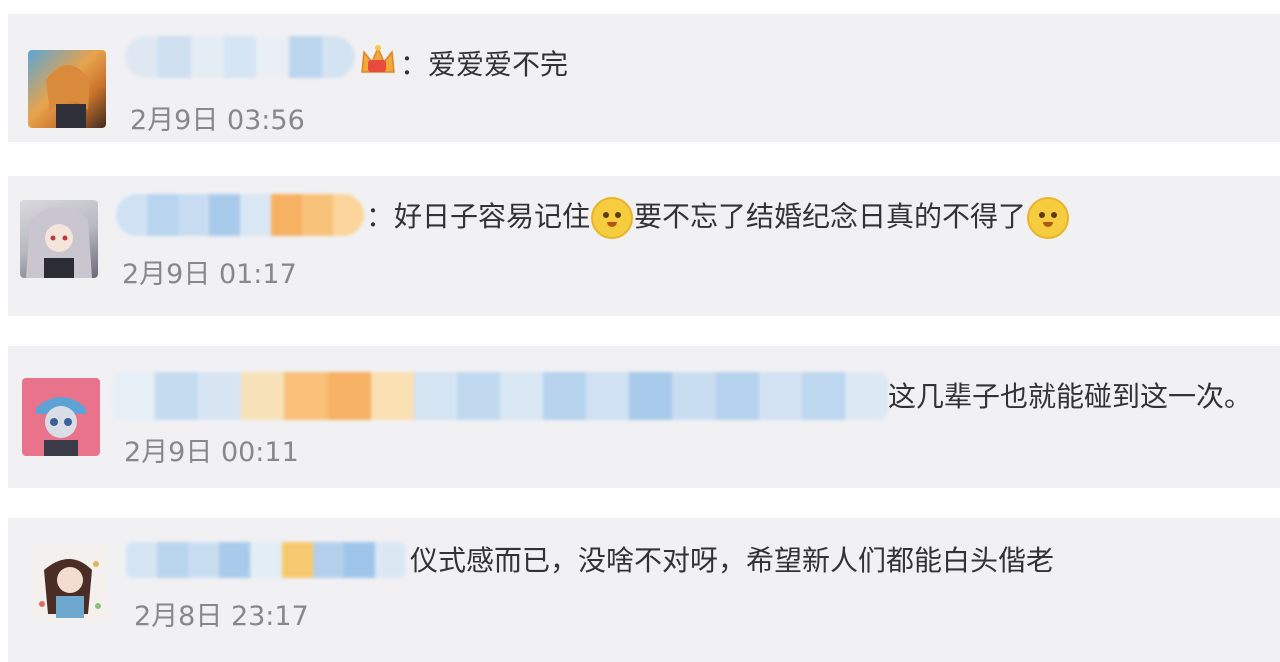 This screenshot has width=1280, height=662. I want to click on comment-text: ：好日子容易记住 要不忘了结婚纪念日真的不得了, so click(718, 217).